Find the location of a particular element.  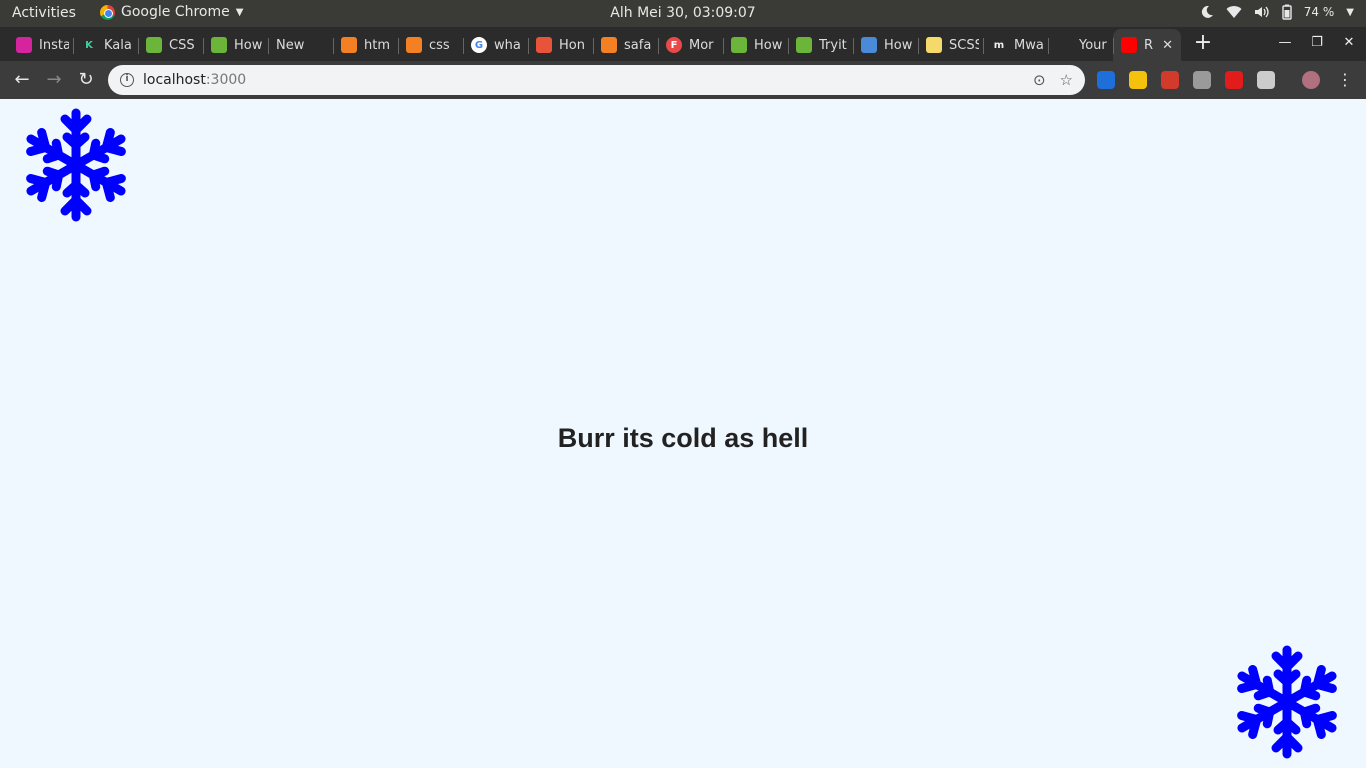

extension-3-icon is located at coordinates (1170, 80).